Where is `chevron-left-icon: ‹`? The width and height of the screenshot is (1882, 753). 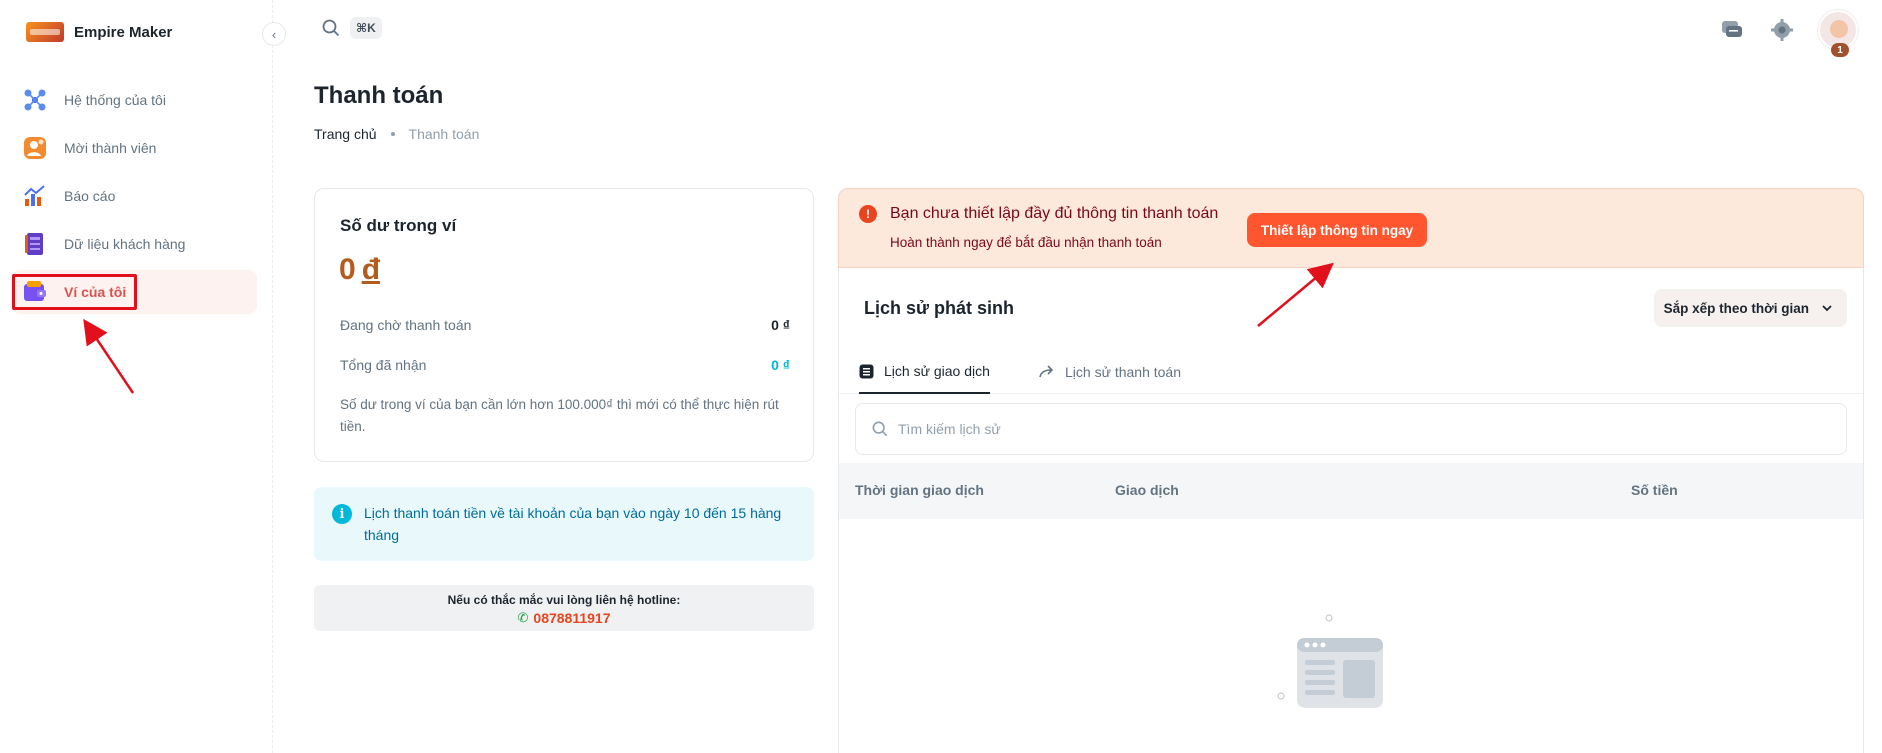
chevron-left-icon: ‹ is located at coordinates (274, 34).